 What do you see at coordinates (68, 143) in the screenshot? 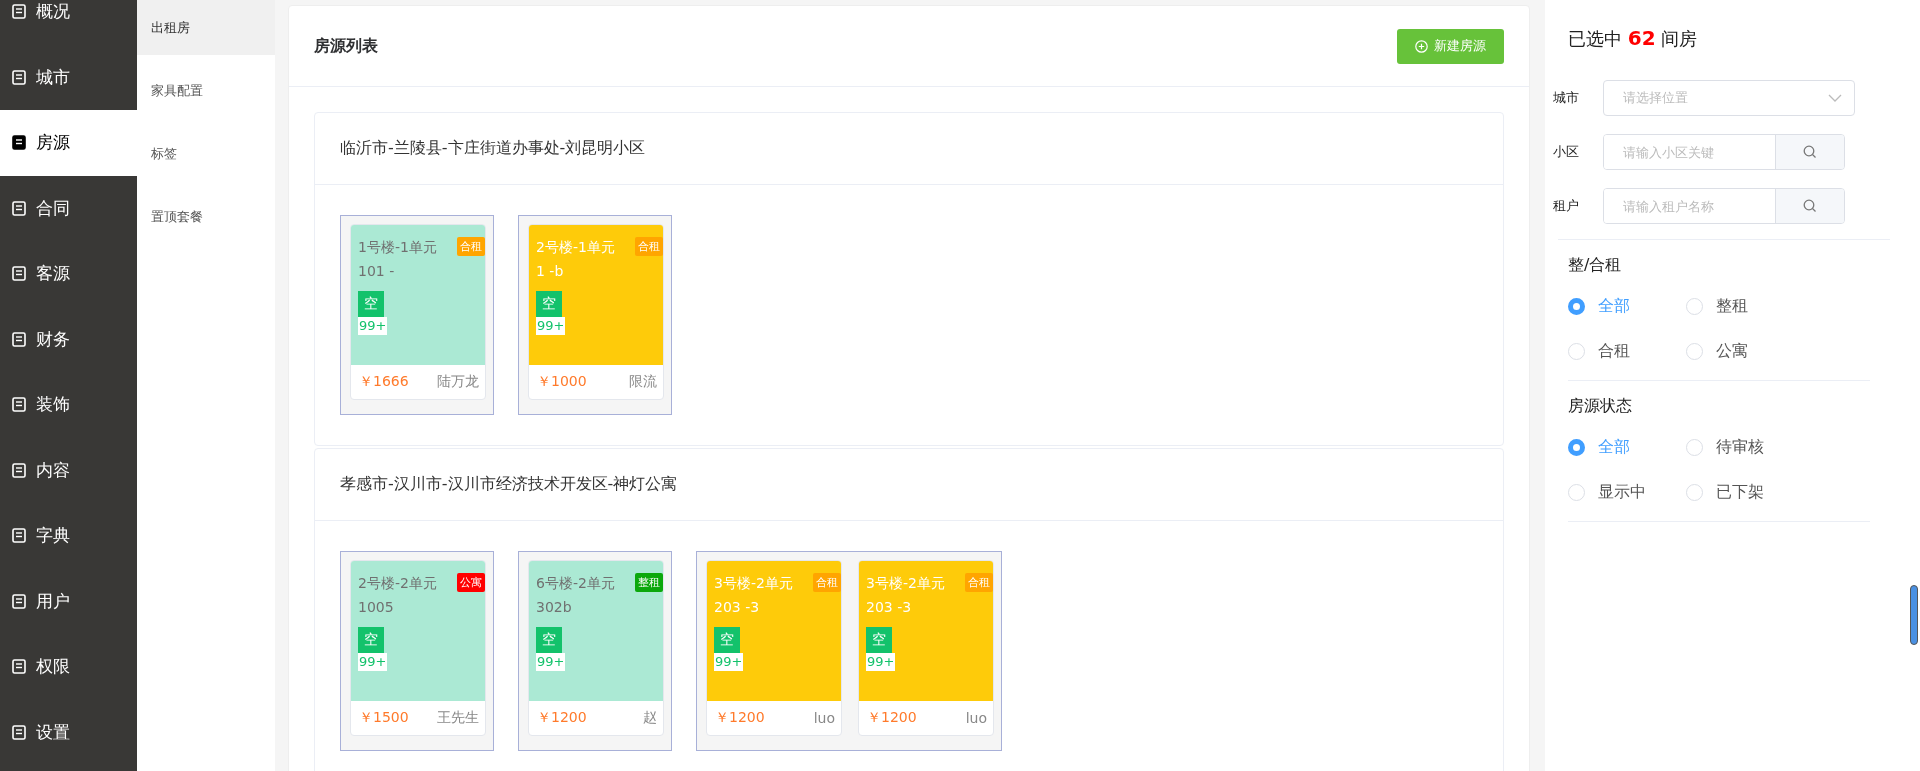
I see `nav-item: 房源` at bounding box center [68, 143].